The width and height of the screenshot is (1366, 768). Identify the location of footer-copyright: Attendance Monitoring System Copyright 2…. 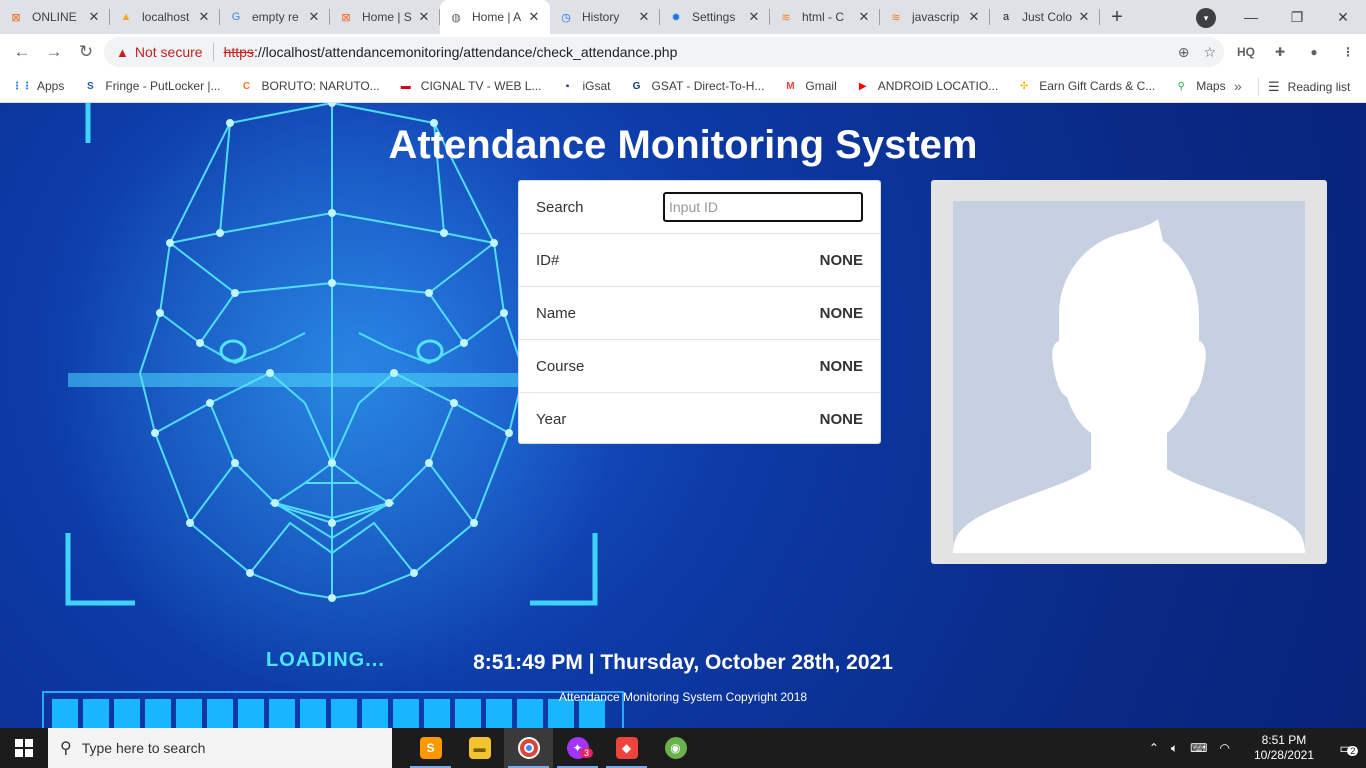
(683, 697).